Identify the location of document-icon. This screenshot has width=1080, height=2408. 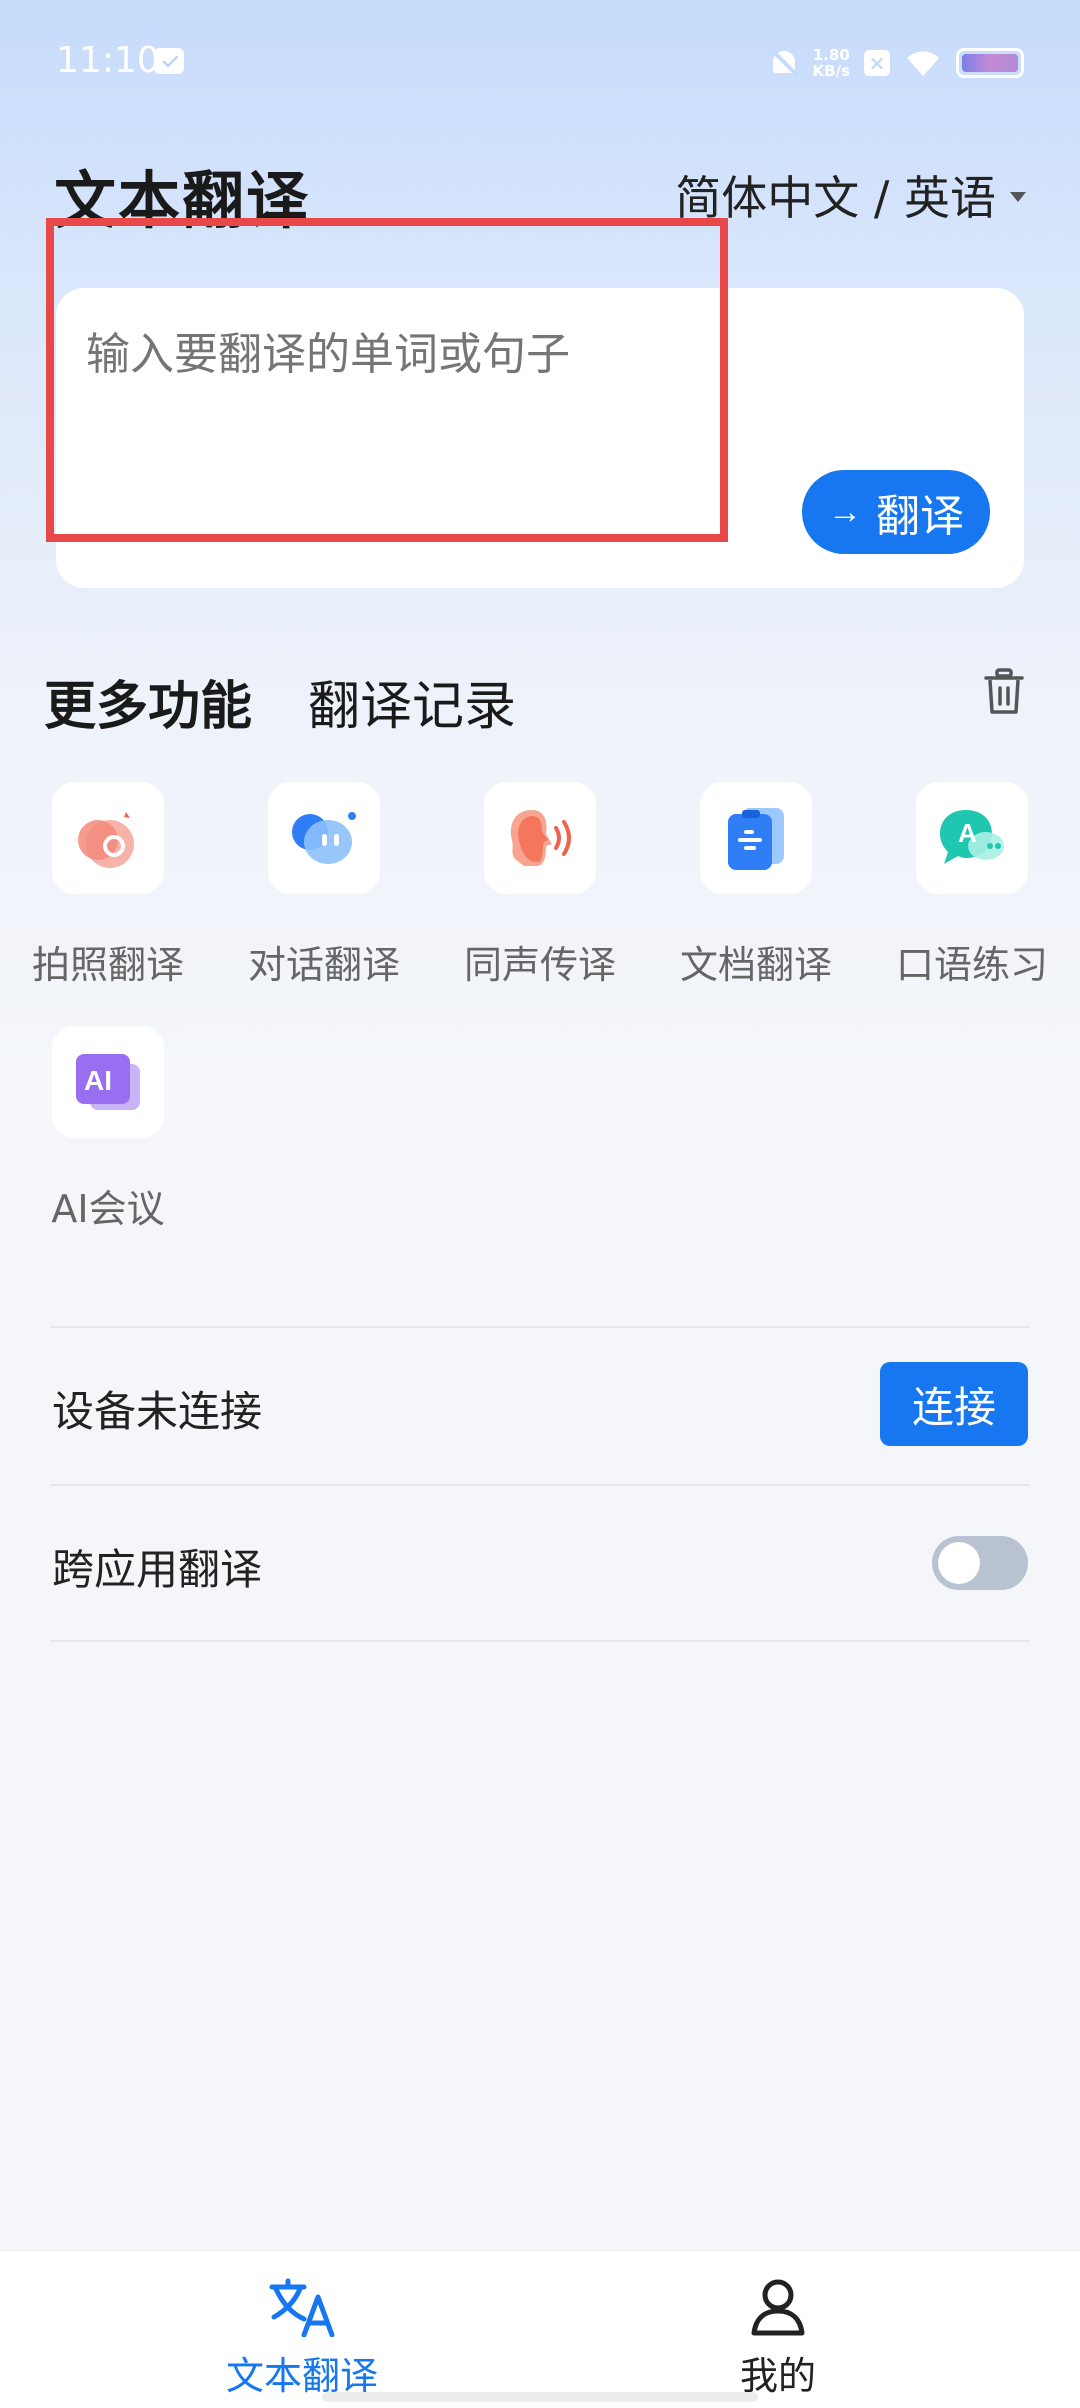
(756, 839).